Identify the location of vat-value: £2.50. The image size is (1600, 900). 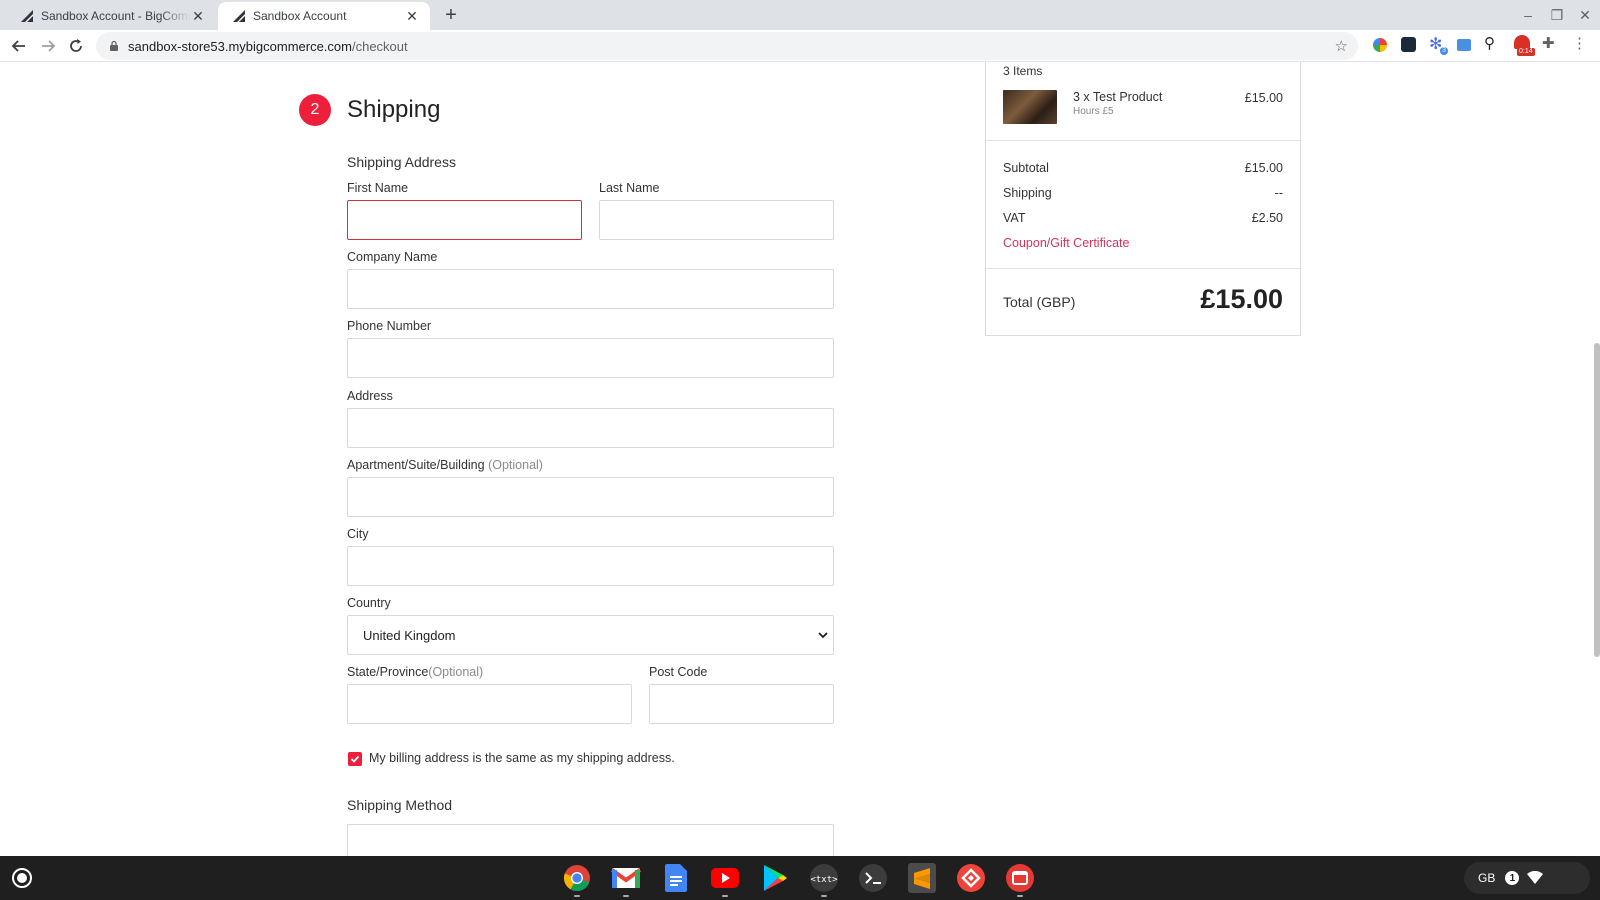
(1267, 218).